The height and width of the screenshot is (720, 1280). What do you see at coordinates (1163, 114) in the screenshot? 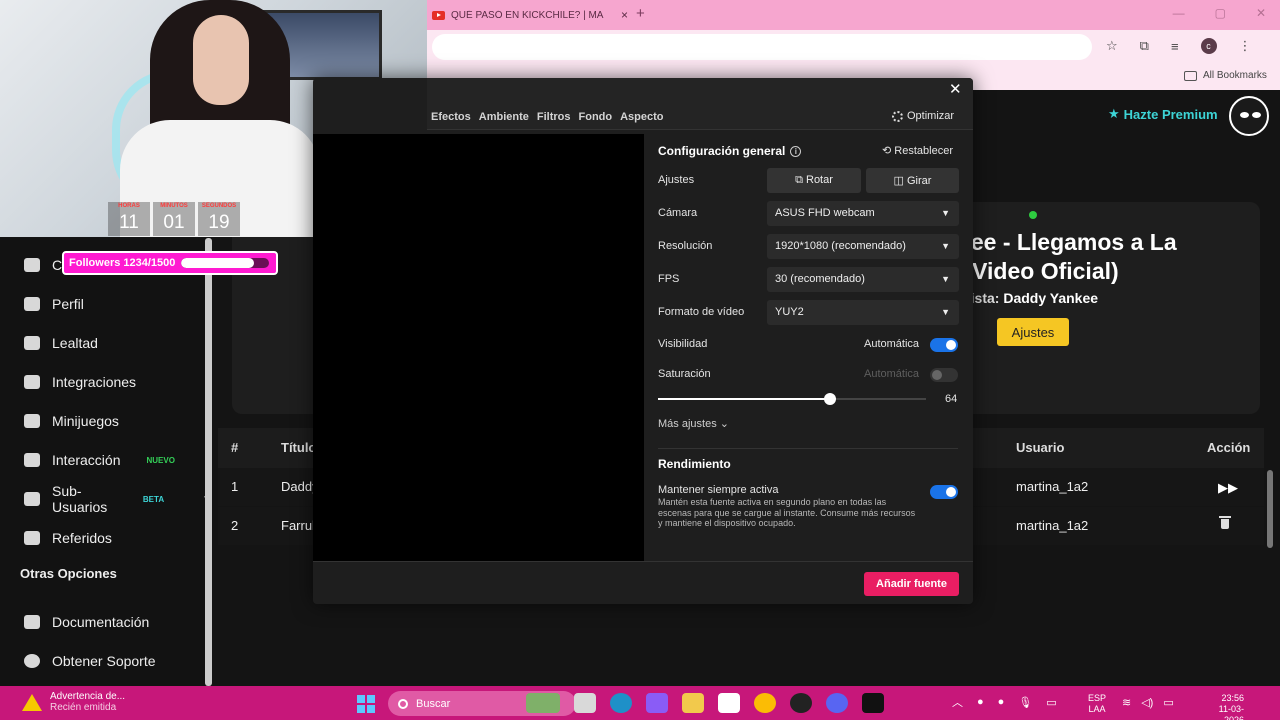
I see `premium-link: ★ Hazte Premium` at bounding box center [1163, 114].